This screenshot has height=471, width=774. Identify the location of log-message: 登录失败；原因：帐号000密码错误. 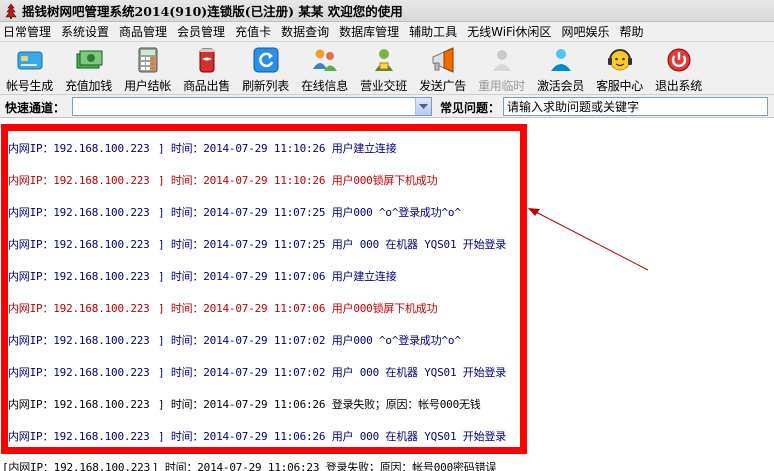
(411, 466).